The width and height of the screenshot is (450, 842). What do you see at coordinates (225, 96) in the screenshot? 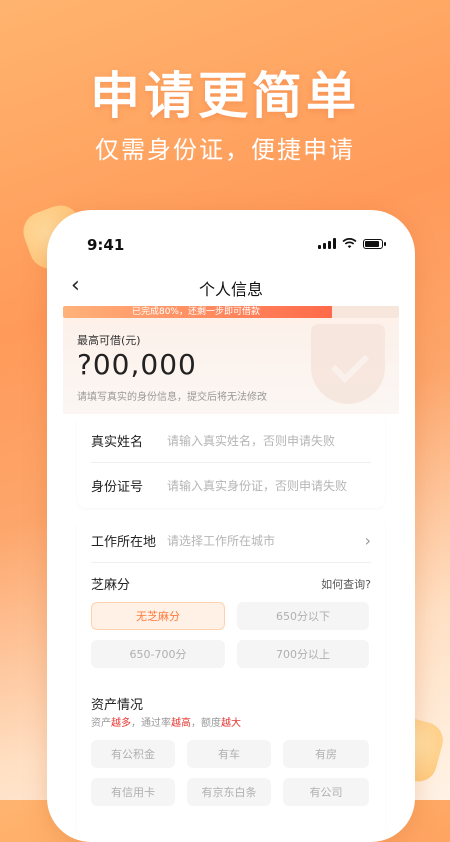
I see `hero-title: 申请更简单` at bounding box center [225, 96].